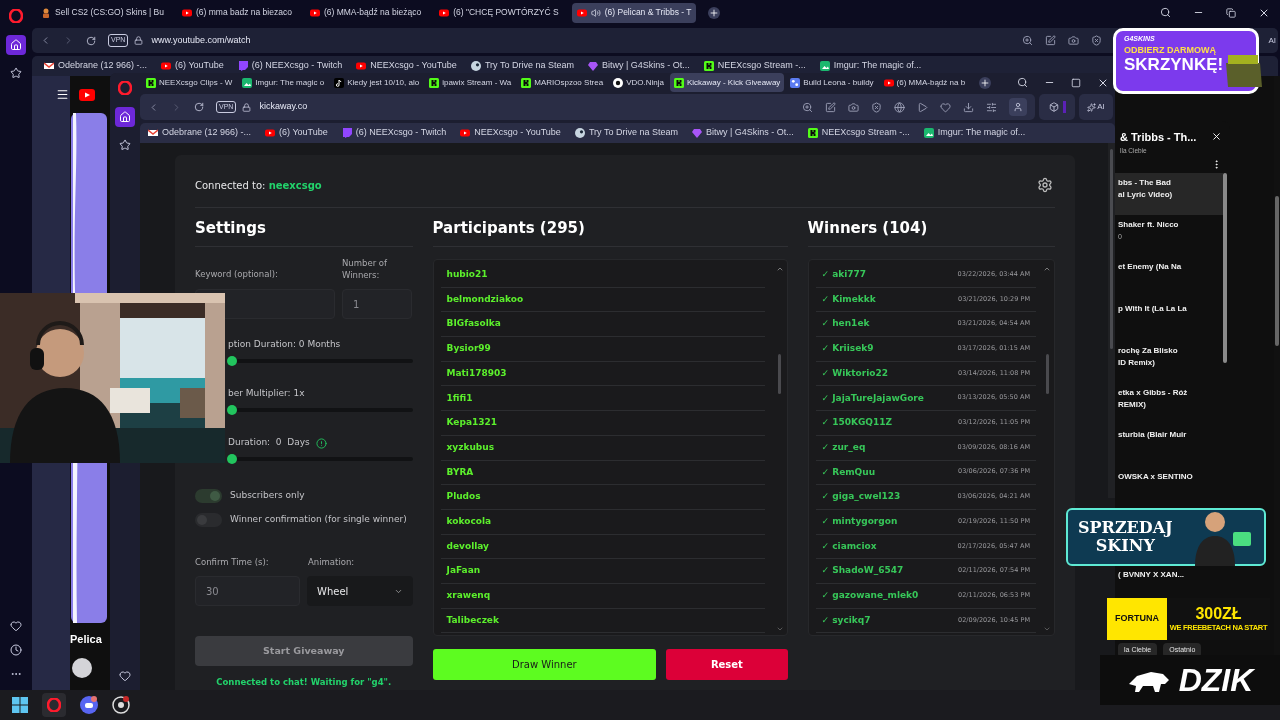 The image size is (1280, 720). What do you see at coordinates (727, 664) in the screenshot?
I see `reset-button: Reset` at bounding box center [727, 664].